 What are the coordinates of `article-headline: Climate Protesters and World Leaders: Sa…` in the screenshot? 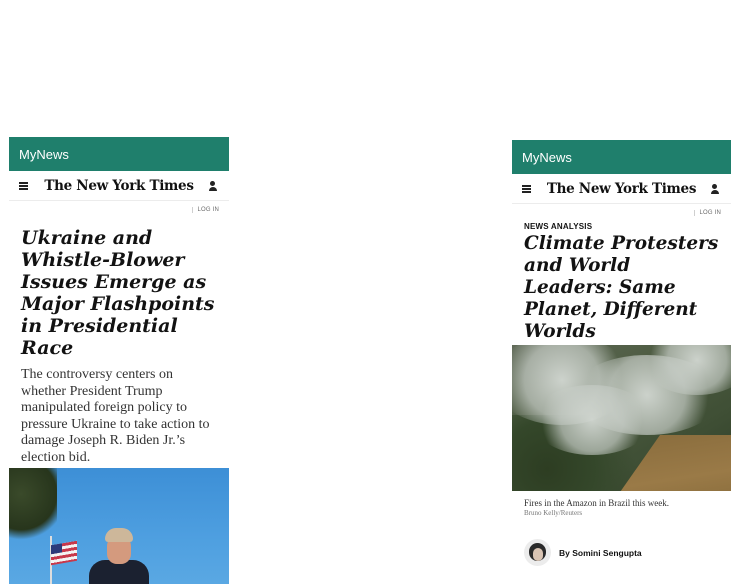 It's located at (621, 287).